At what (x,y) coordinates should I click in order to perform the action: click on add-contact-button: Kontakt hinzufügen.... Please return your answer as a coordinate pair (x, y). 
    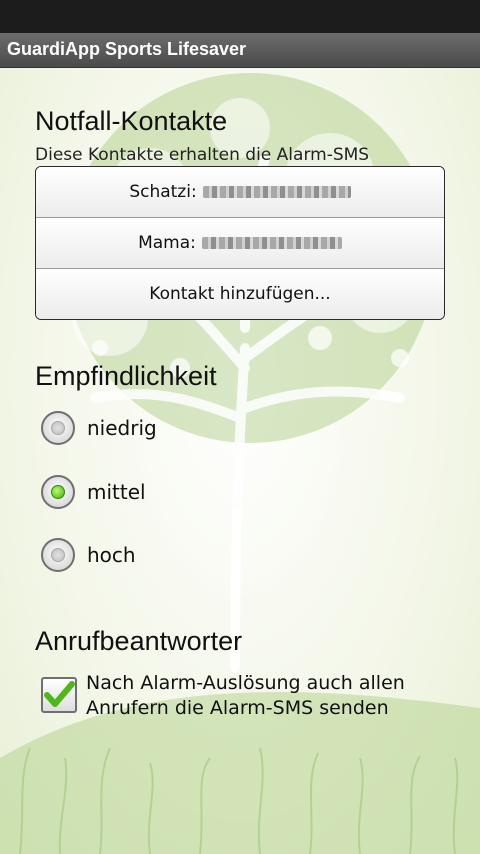
    Looking at the image, I should click on (240, 294).